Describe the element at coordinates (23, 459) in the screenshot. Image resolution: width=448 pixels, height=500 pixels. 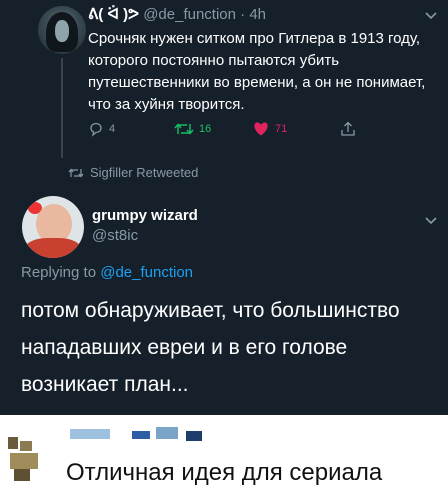
I see `meme-thumbnail` at that location.